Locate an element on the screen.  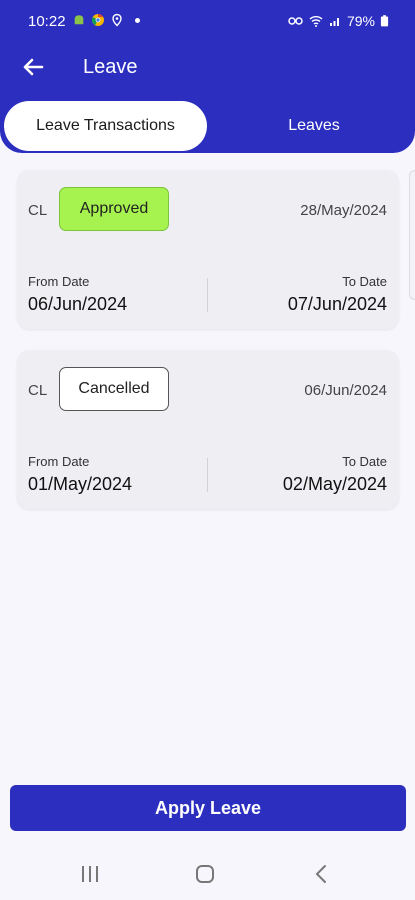
chrome-icon is located at coordinates (97, 19).